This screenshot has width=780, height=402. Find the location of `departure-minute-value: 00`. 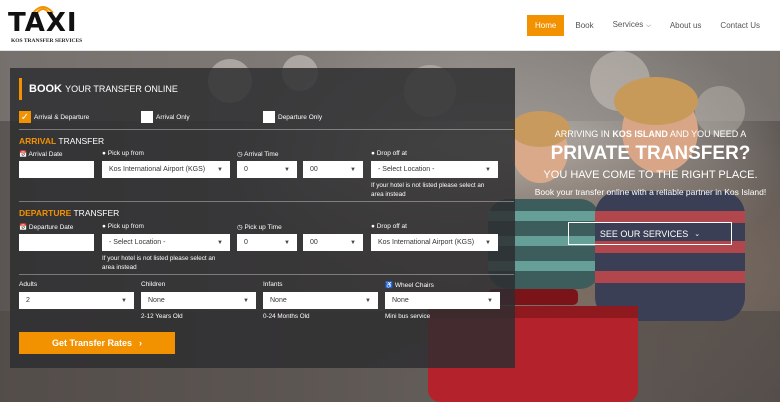

departure-minute-value: 00 is located at coordinates (314, 242).